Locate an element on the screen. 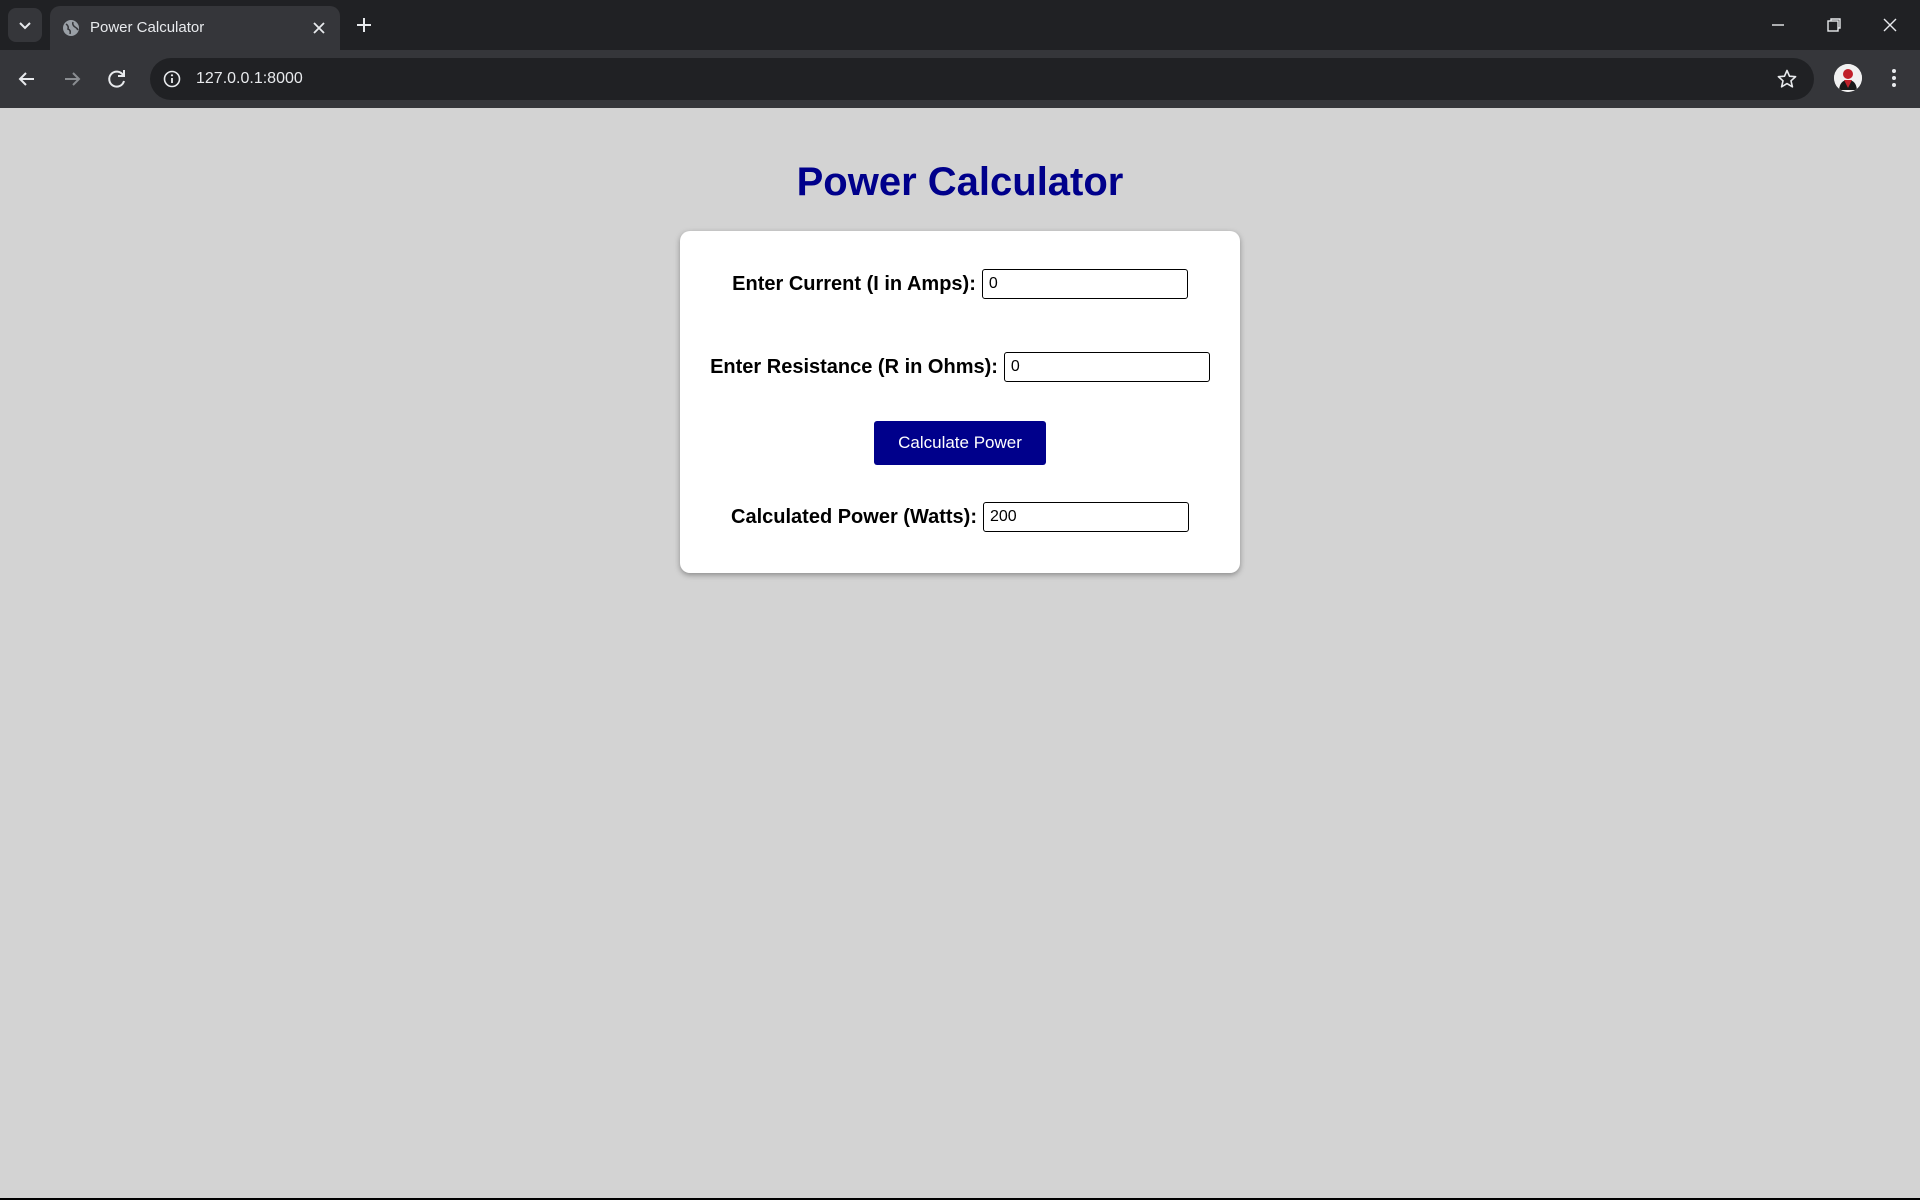  calculate-power-button: Calculate Power is located at coordinates (960, 443).